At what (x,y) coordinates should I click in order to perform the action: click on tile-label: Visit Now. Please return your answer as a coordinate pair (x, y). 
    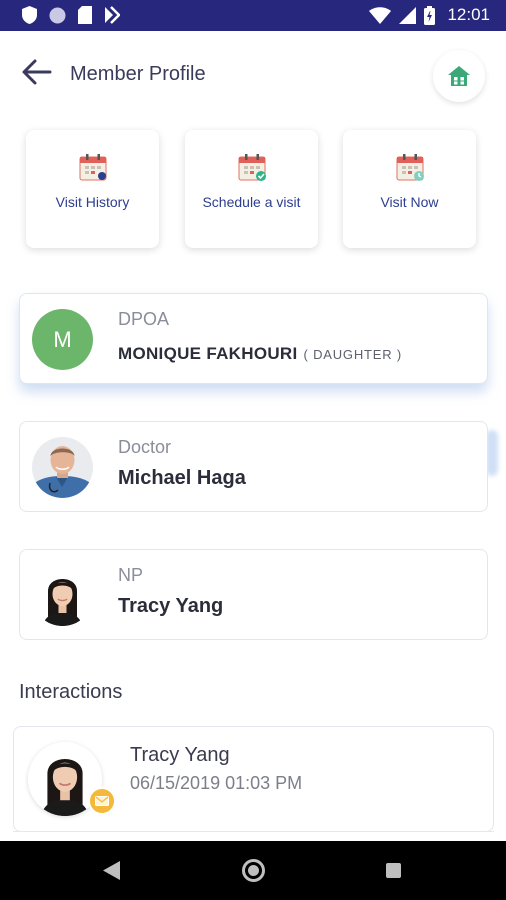
    Looking at the image, I should click on (409, 202).